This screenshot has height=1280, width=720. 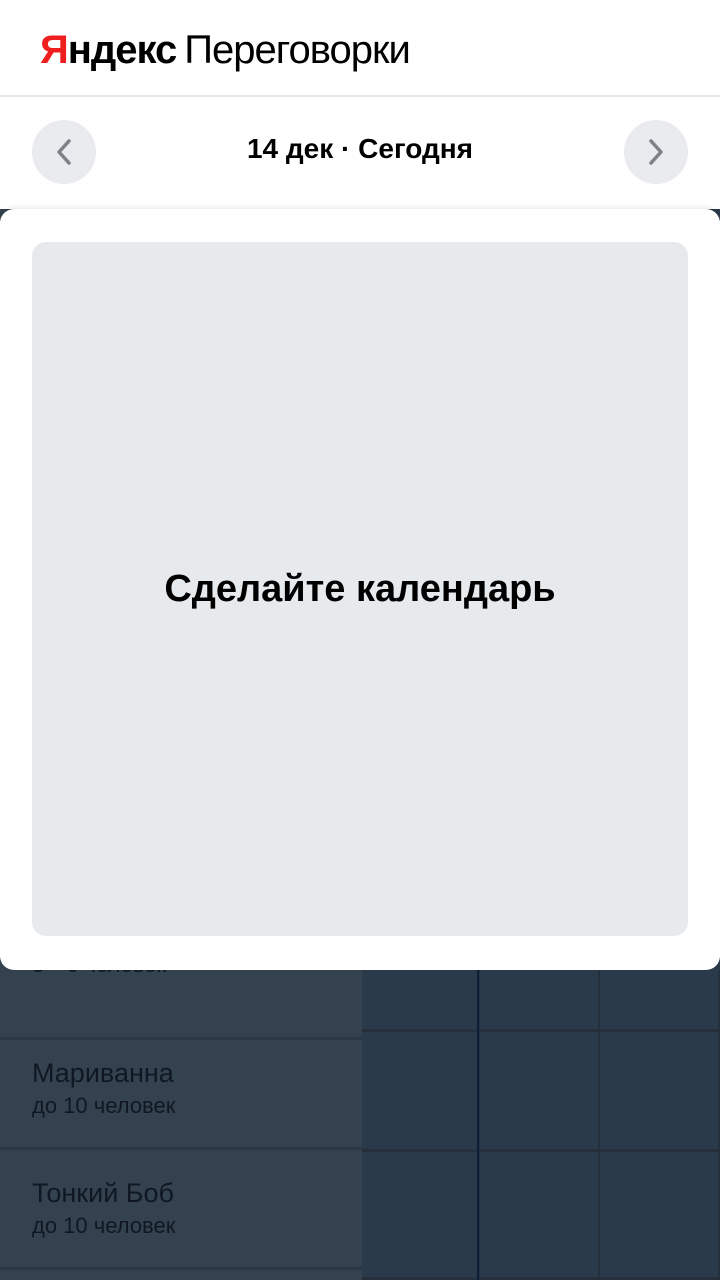 I want to click on placeholder-text: Сделайте календарь, so click(x=360, y=588).